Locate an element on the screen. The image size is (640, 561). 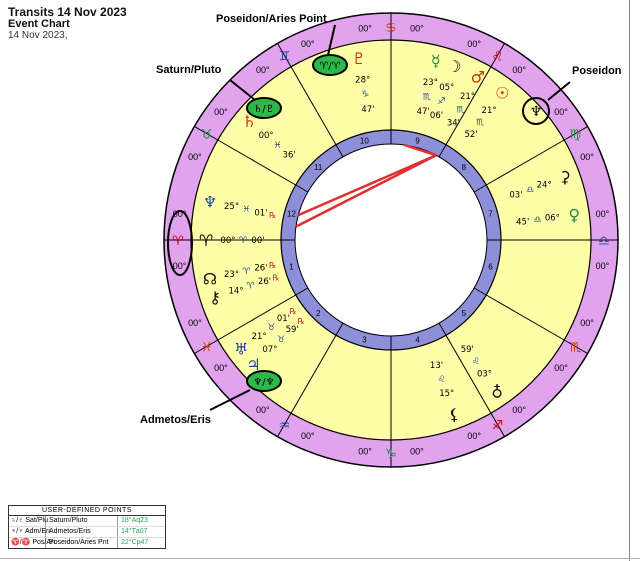
house-number: 1 is located at coordinates (291, 267).